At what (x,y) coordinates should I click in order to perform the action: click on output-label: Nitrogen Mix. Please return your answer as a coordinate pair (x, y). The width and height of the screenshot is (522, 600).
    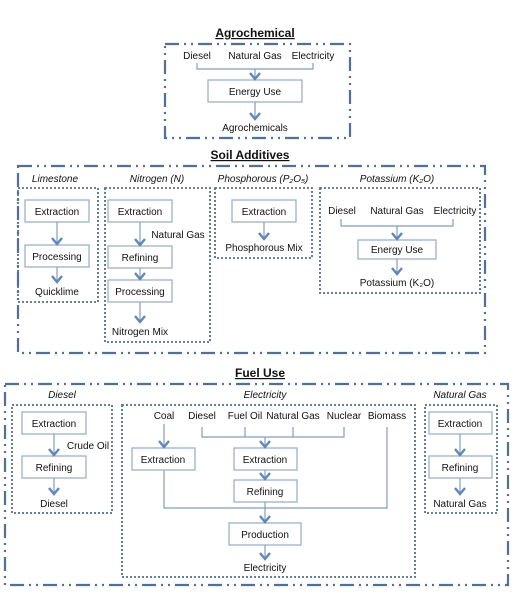
    Looking at the image, I should click on (140, 332).